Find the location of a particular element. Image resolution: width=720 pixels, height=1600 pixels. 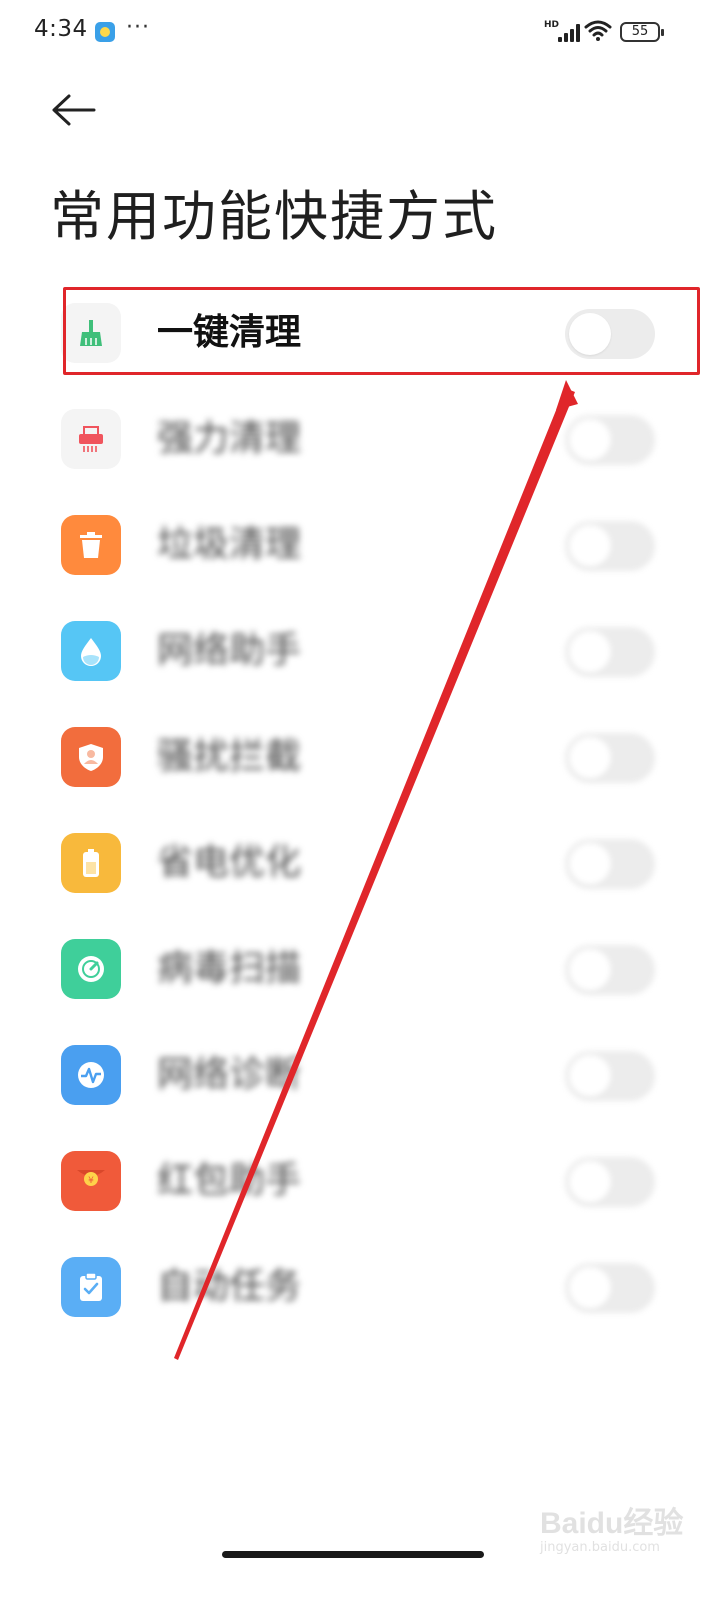

shortcut-row: 自动任务 is located at coordinates (360, 1287).